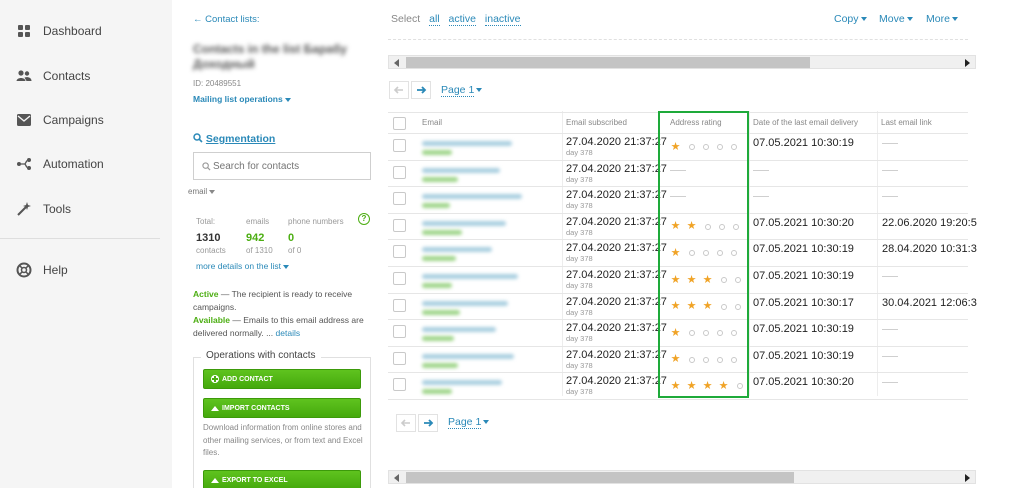  Describe the element at coordinates (55, 270) in the screenshot. I see `sidebar-item-label: Help` at that location.